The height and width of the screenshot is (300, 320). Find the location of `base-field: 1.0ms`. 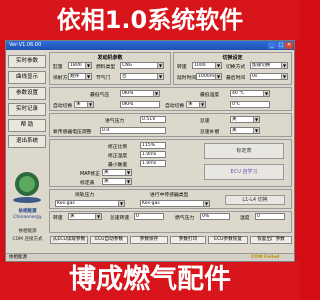

base-field: 1.0ms is located at coordinates (153, 154).